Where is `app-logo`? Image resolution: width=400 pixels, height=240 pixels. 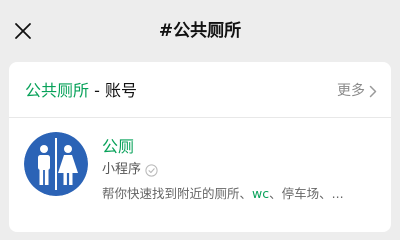 app-logo is located at coordinates (56, 164).